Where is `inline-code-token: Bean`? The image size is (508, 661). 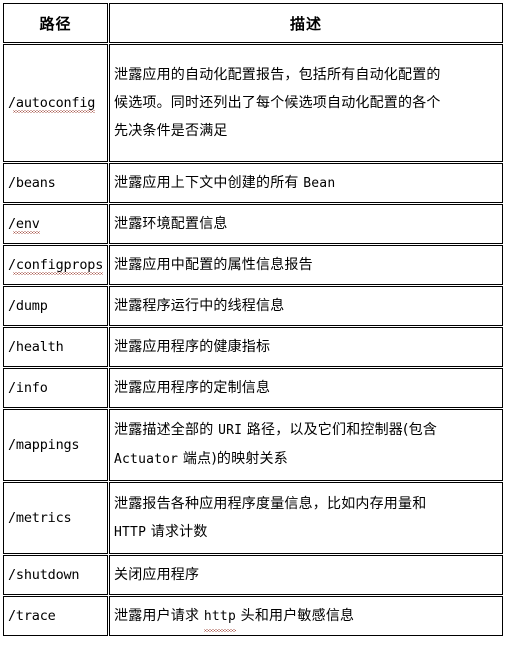
inline-code-token: Bean is located at coordinates (319, 183).